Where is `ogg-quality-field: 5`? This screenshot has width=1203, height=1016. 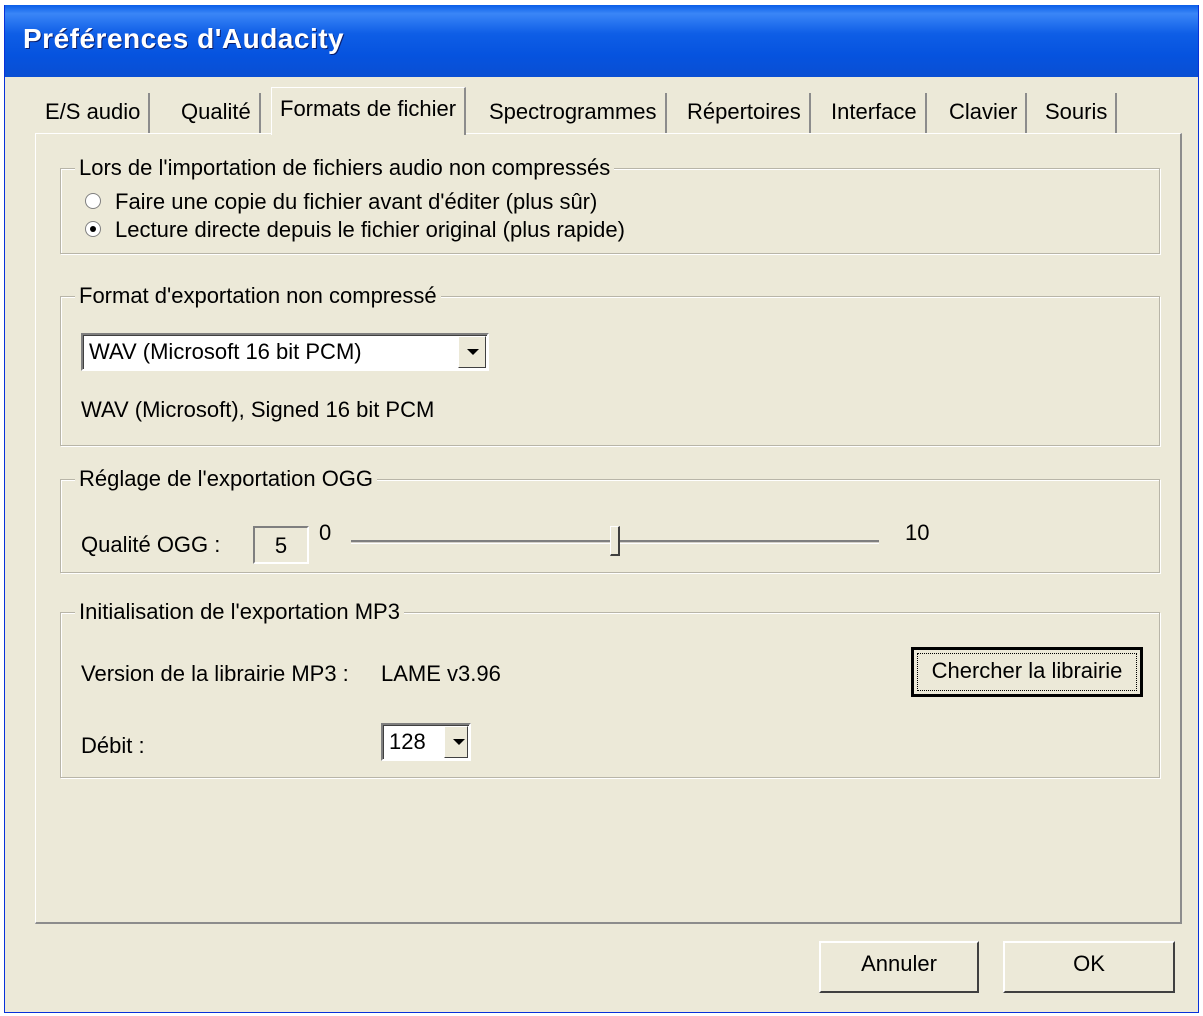 ogg-quality-field: 5 is located at coordinates (281, 545).